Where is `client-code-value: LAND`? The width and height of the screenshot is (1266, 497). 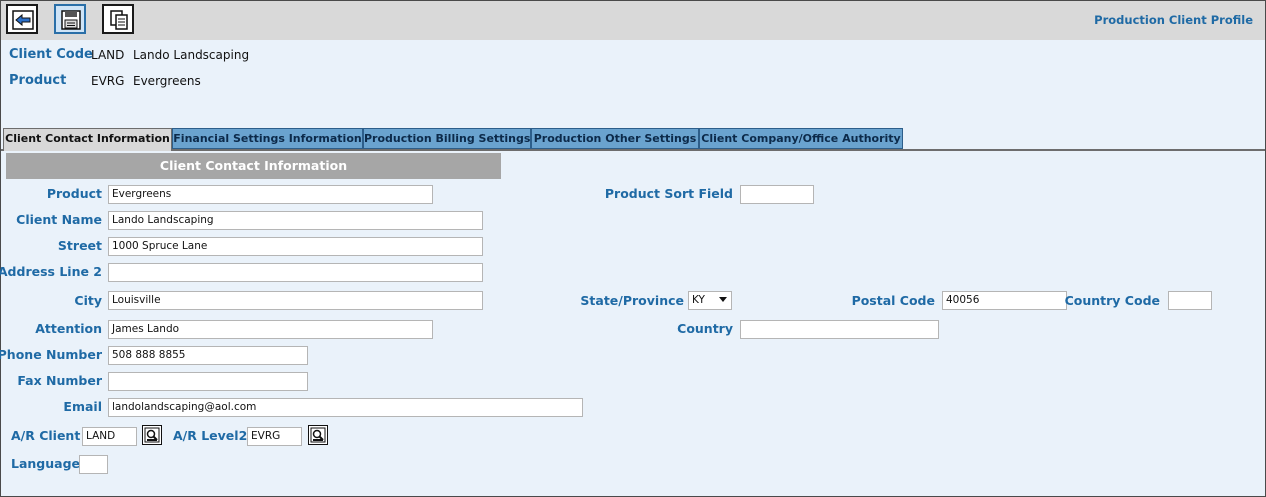 client-code-value: LAND is located at coordinates (108, 55).